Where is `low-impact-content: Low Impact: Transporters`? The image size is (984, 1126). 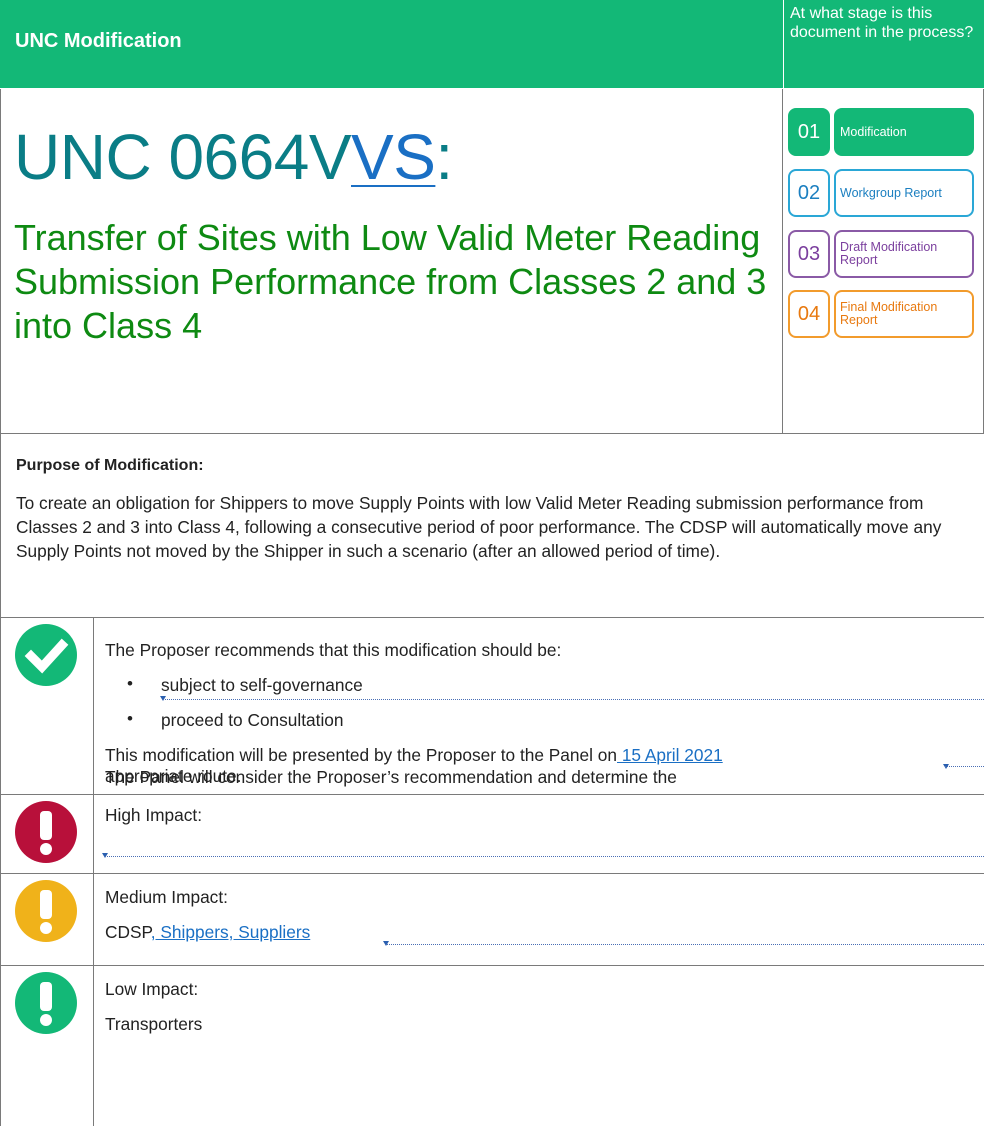 low-impact-content: Low Impact: Transporters is located at coordinates (544, 1046).